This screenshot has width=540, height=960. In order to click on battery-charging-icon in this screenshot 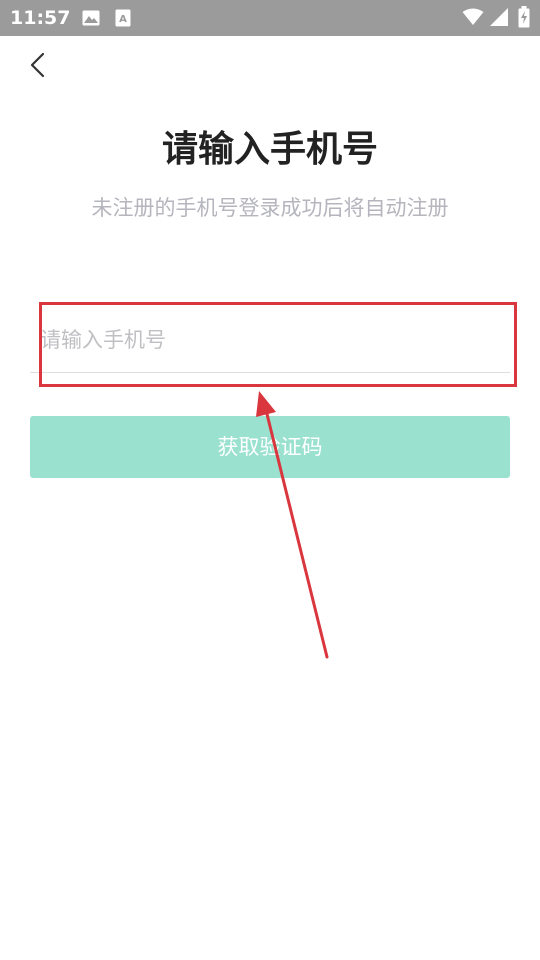, I will do `click(524, 19)`.